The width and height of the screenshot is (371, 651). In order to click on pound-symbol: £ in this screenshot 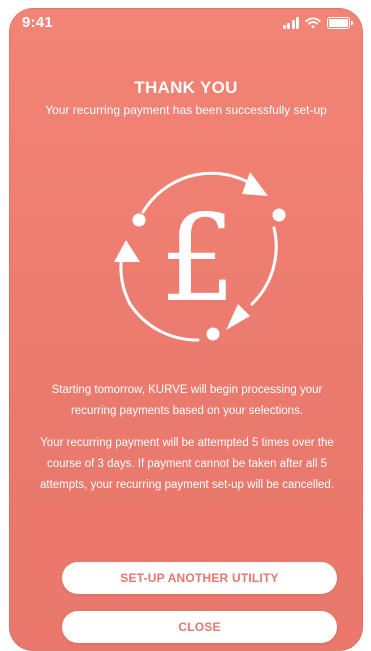, I will do `click(198, 259)`.